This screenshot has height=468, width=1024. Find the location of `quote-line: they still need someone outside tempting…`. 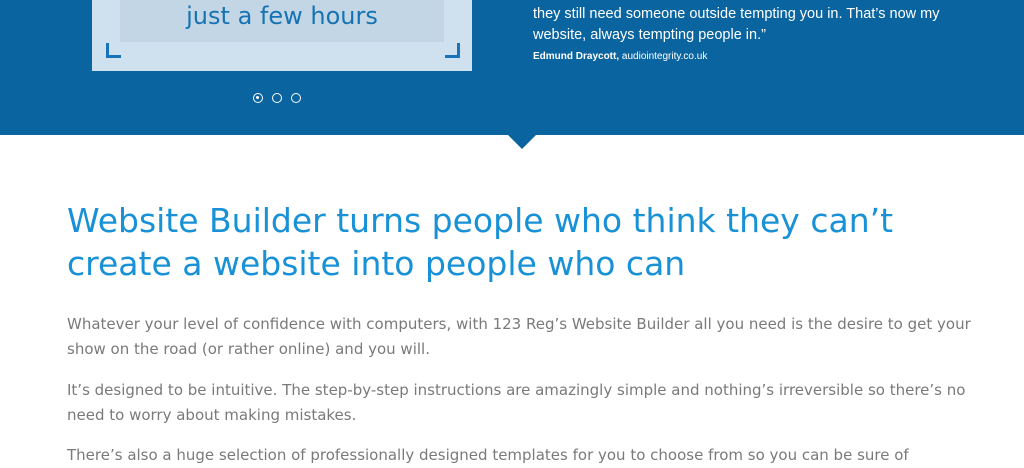

quote-line: they still need someone outside tempting… is located at coordinates (736, 14).